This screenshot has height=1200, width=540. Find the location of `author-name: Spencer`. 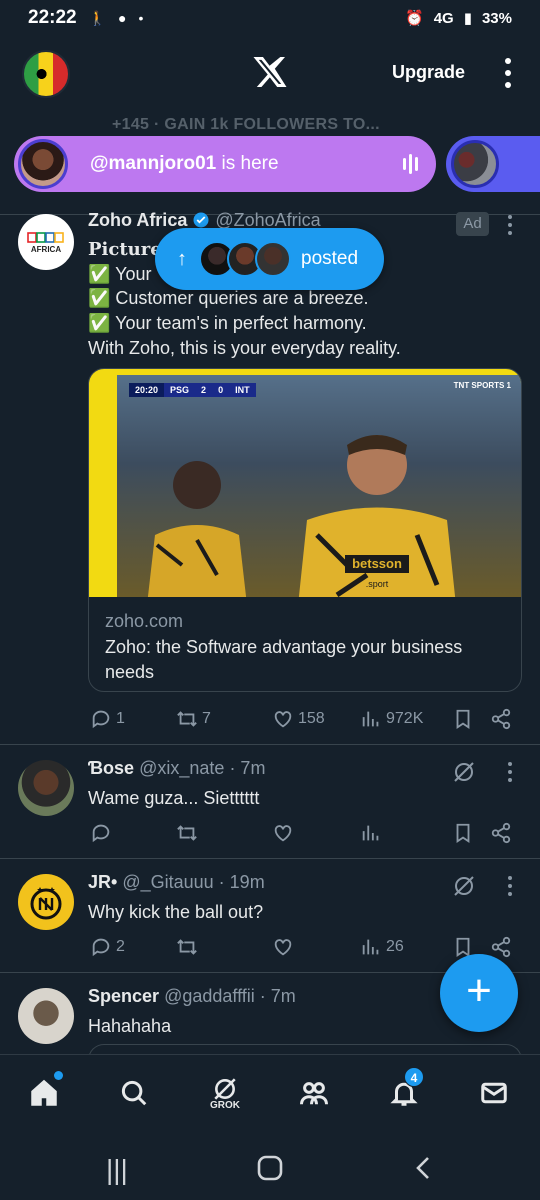

author-name: Spencer is located at coordinates (123, 996).